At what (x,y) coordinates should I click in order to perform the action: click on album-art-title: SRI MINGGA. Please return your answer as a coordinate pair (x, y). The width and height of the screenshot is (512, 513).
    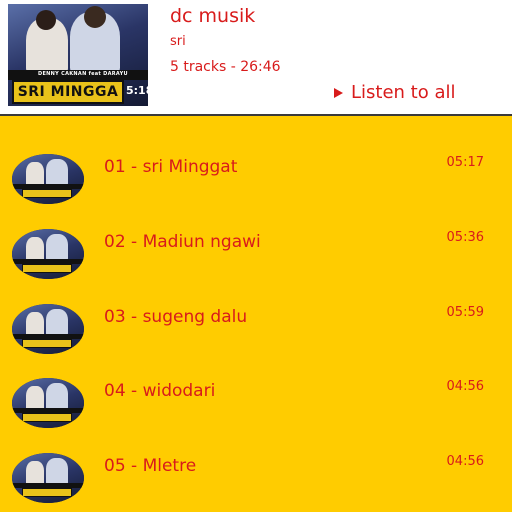
    Looking at the image, I should click on (68, 92).